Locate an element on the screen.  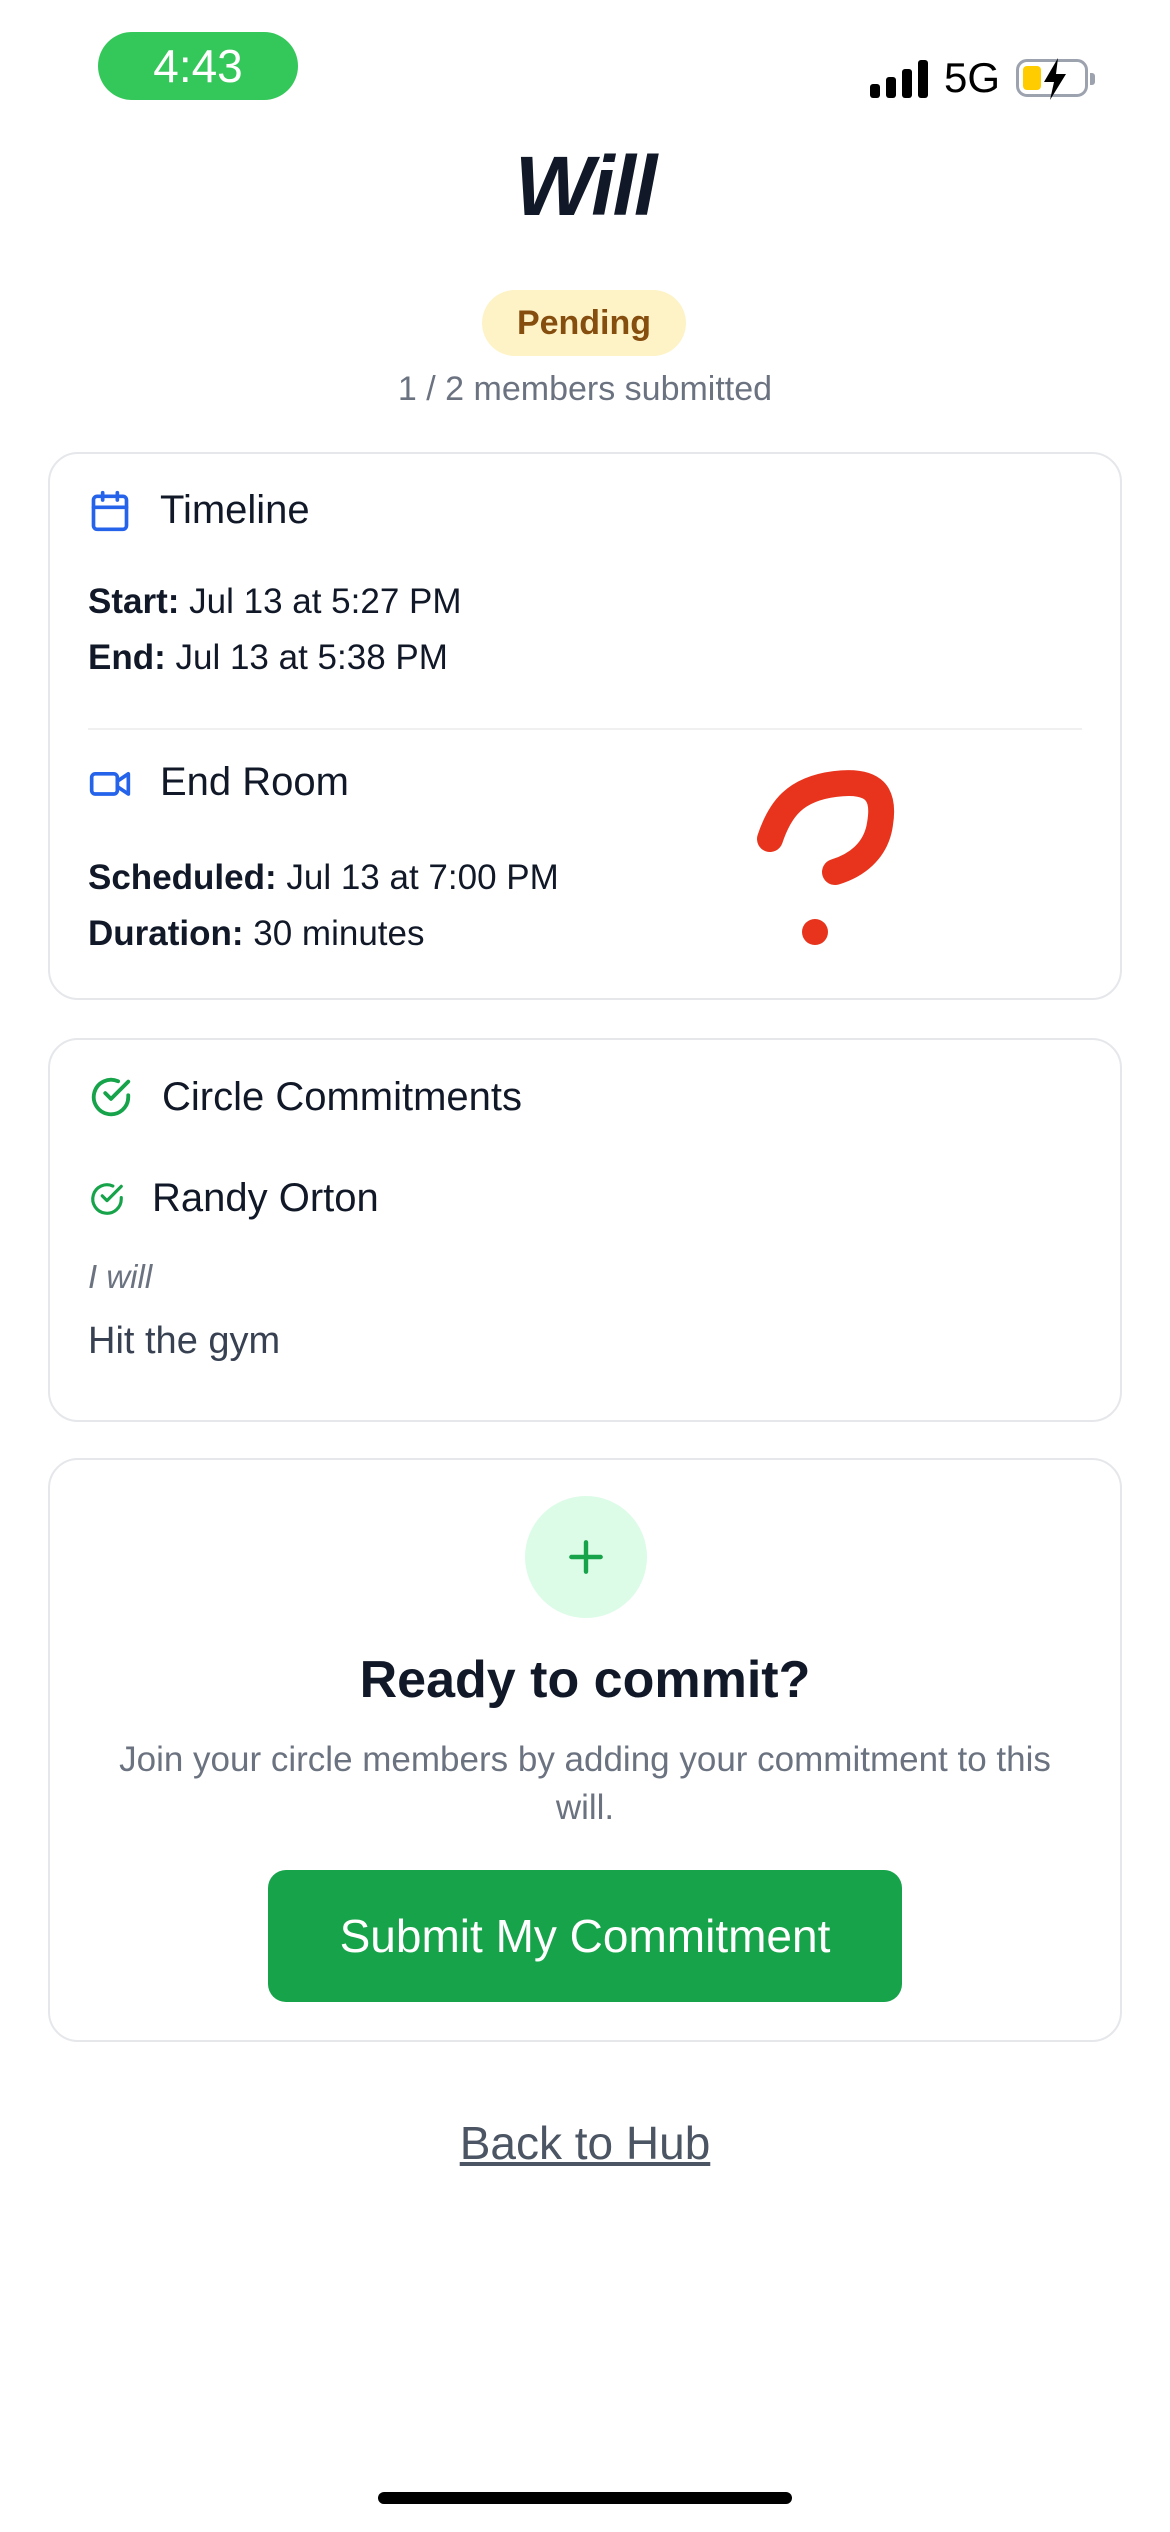
plus-icon is located at coordinates (586, 1557).